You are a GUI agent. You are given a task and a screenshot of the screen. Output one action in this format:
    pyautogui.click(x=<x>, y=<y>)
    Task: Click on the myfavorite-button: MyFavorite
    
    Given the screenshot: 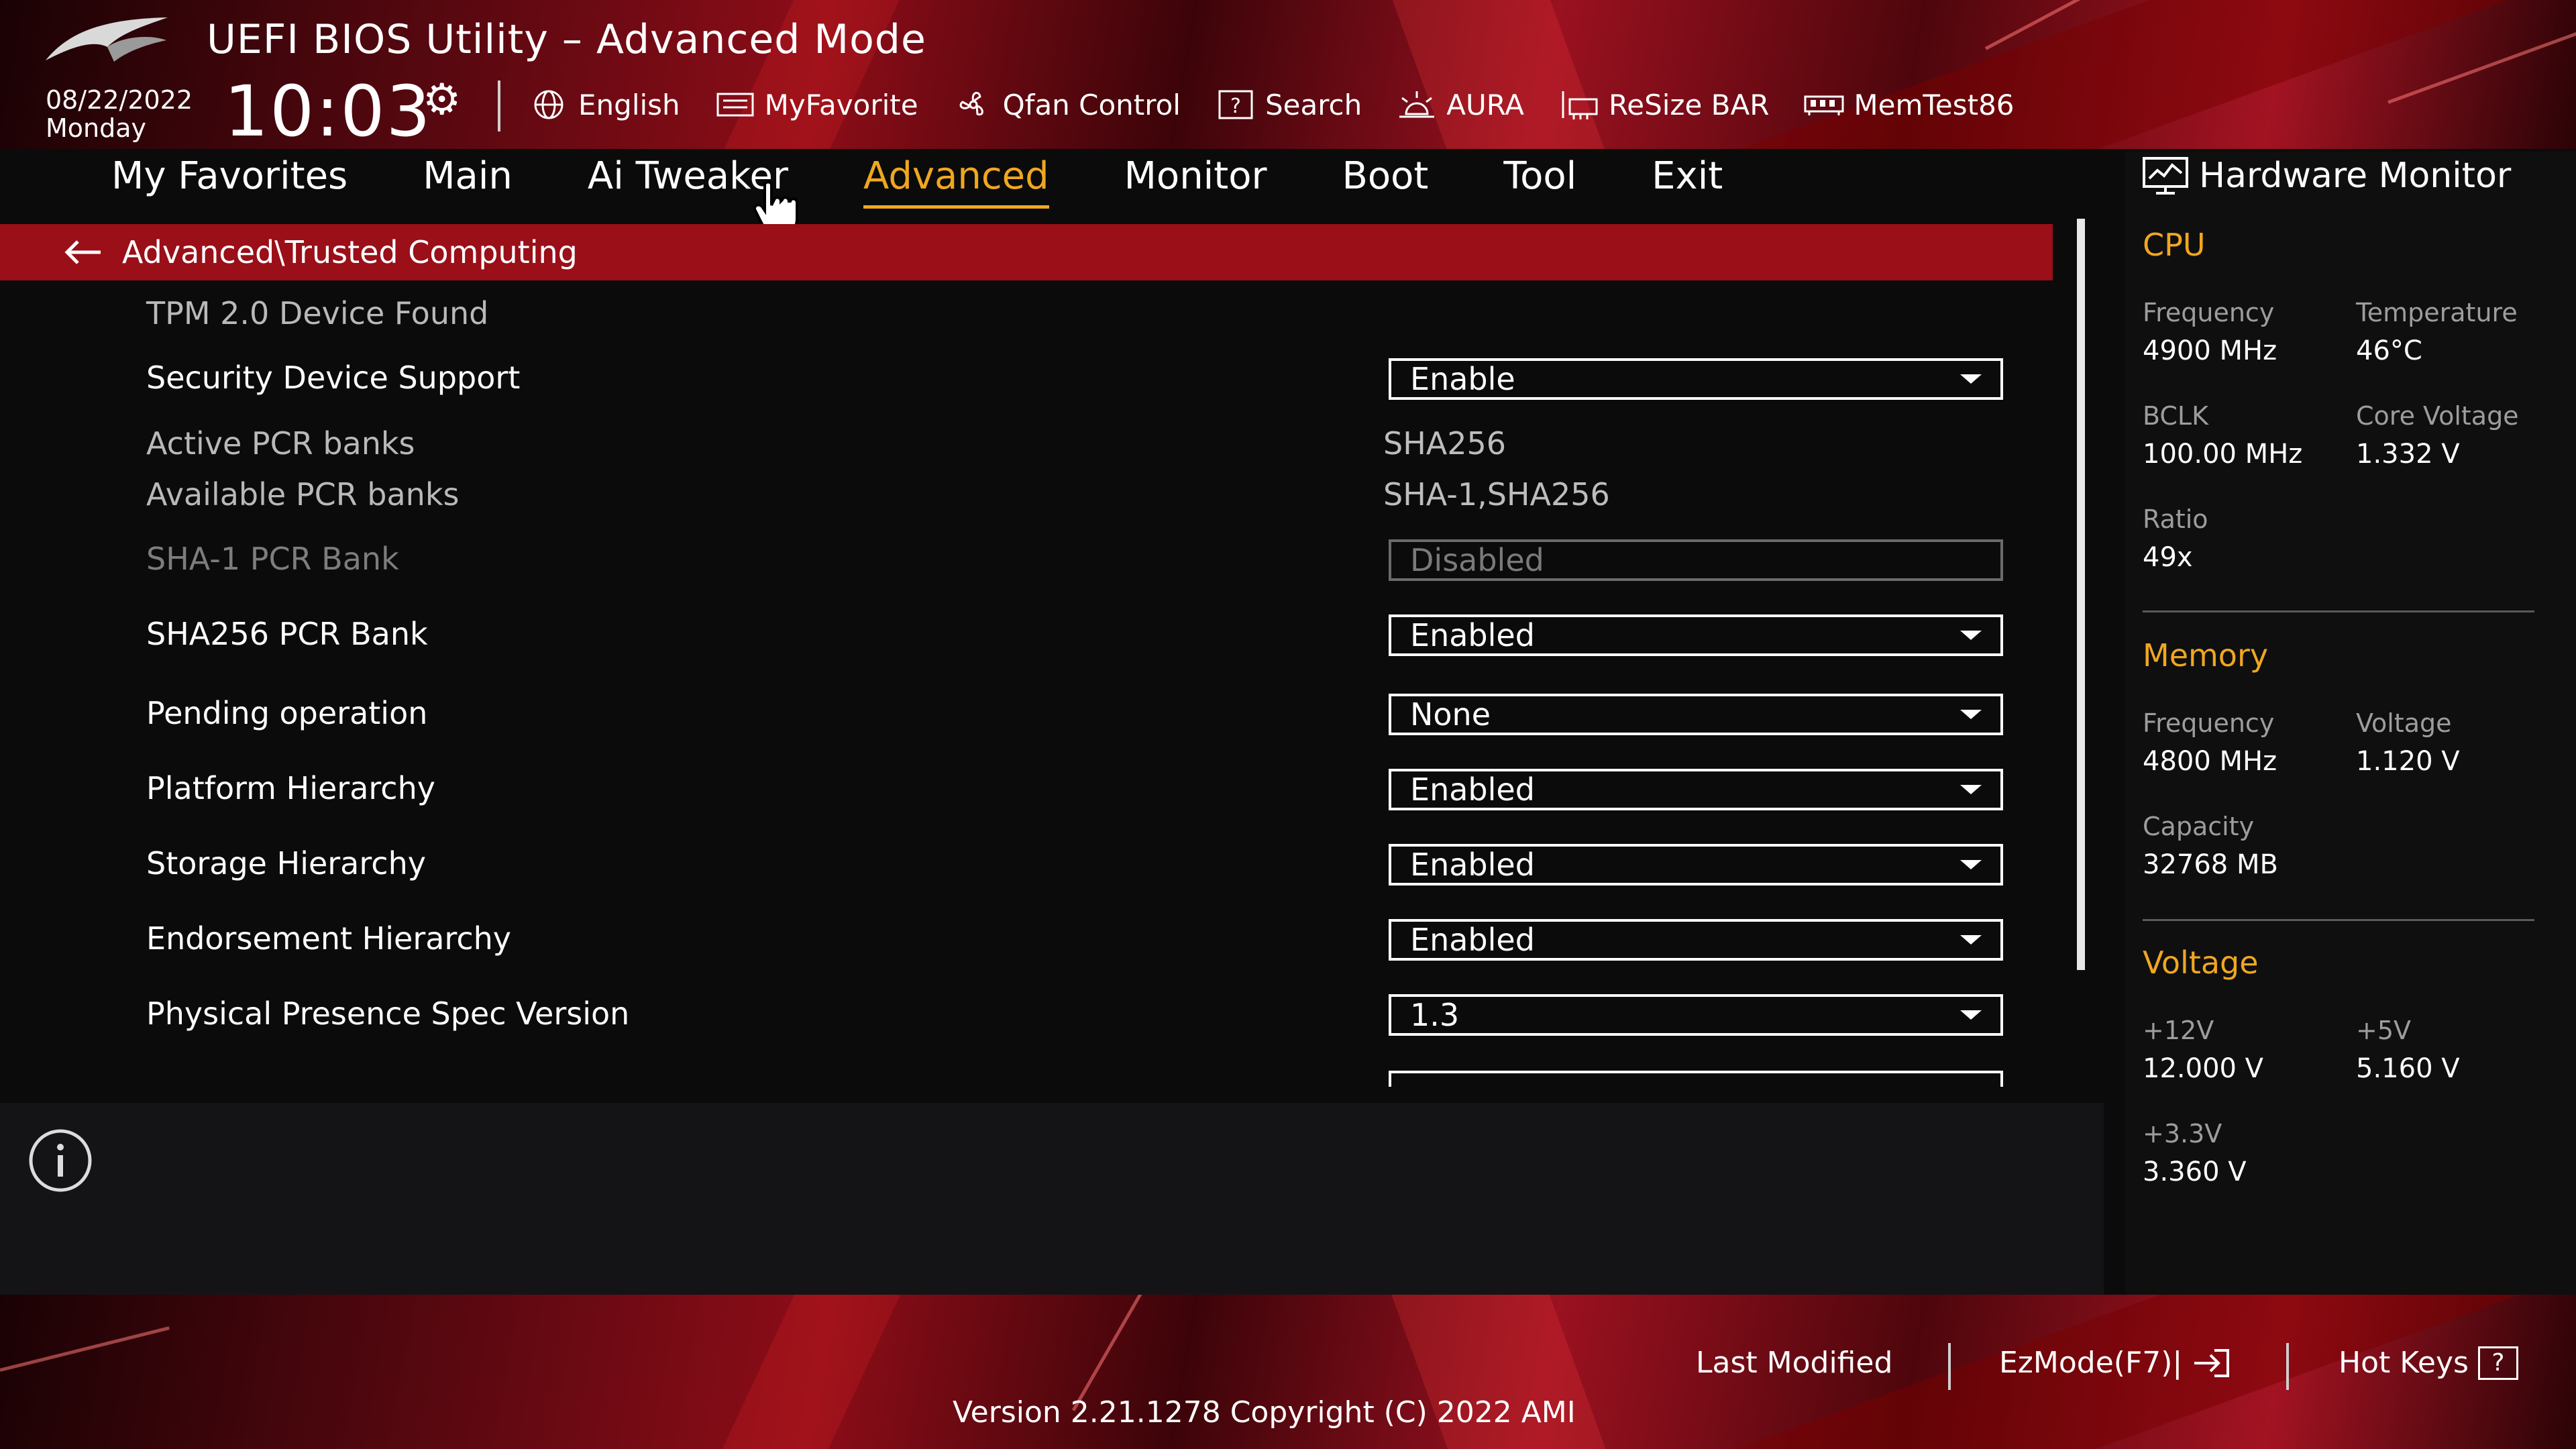 What is the action you would take?
    pyautogui.click(x=816, y=104)
    